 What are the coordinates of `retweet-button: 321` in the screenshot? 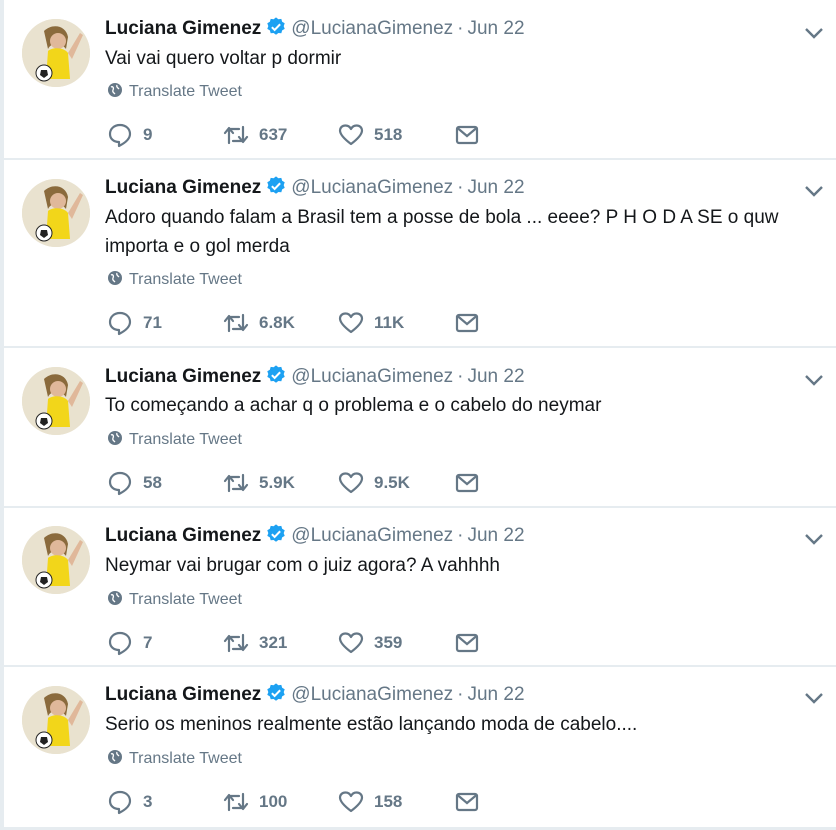 It's located at (255, 643).